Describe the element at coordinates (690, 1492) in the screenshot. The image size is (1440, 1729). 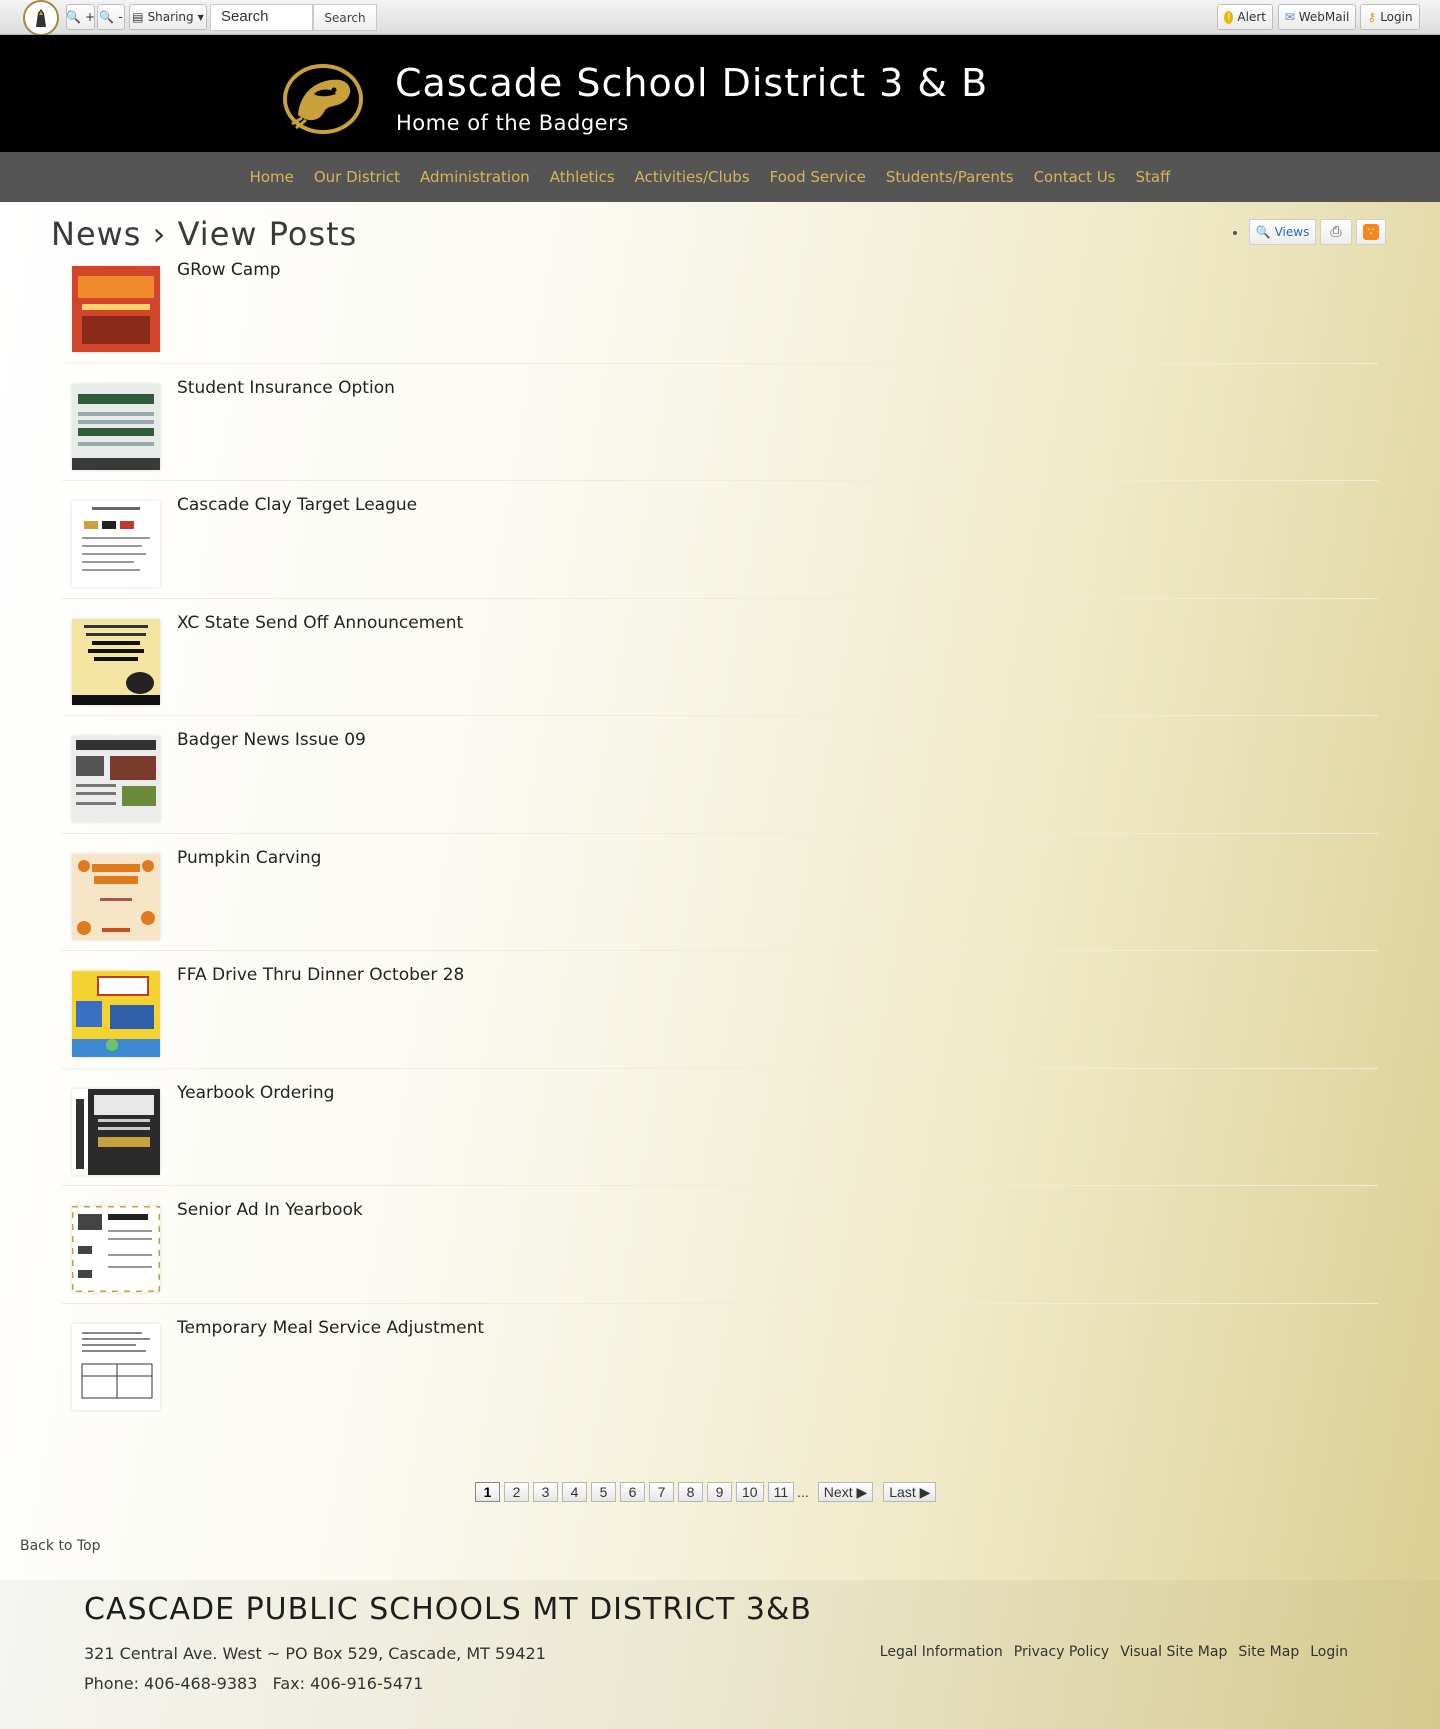
I see `page-link-8: 8` at that location.